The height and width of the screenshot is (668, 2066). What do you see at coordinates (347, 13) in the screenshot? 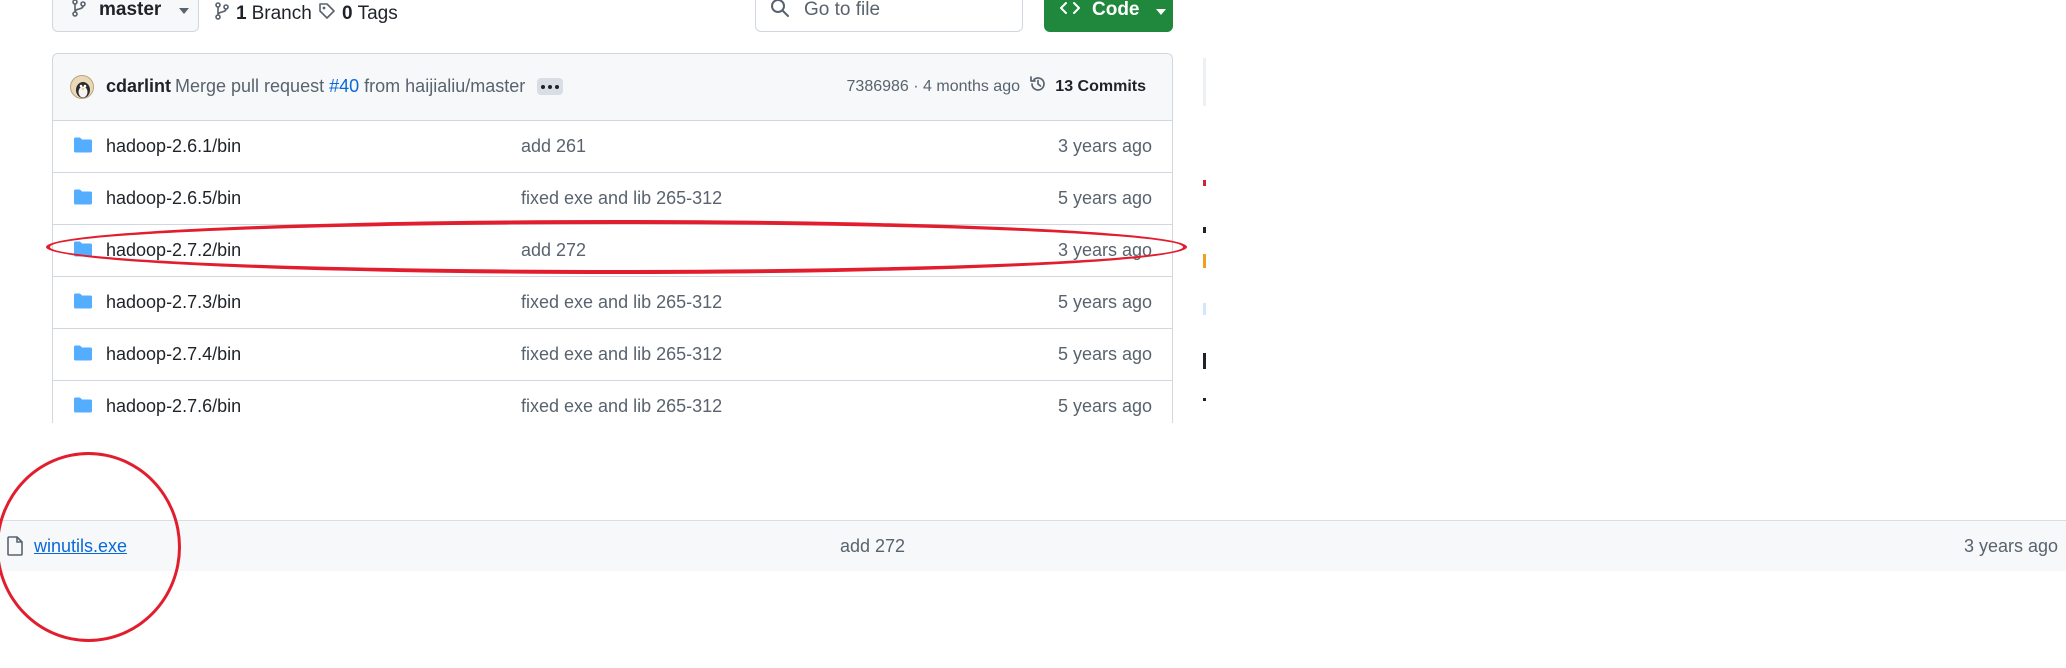
I see `tags-count: 0` at bounding box center [347, 13].